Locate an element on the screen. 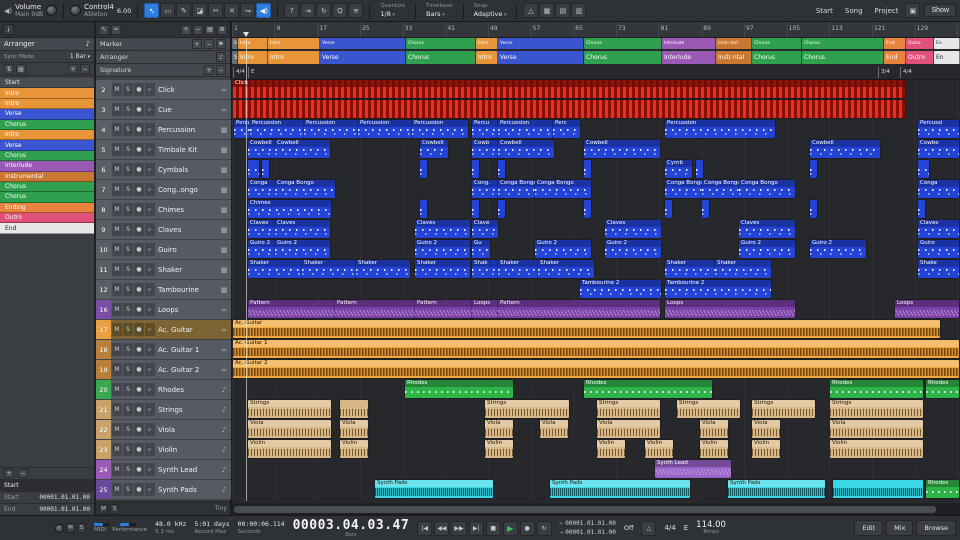 This screenshot has height=540, width=960. metronome-icon: △ is located at coordinates (531, 10).